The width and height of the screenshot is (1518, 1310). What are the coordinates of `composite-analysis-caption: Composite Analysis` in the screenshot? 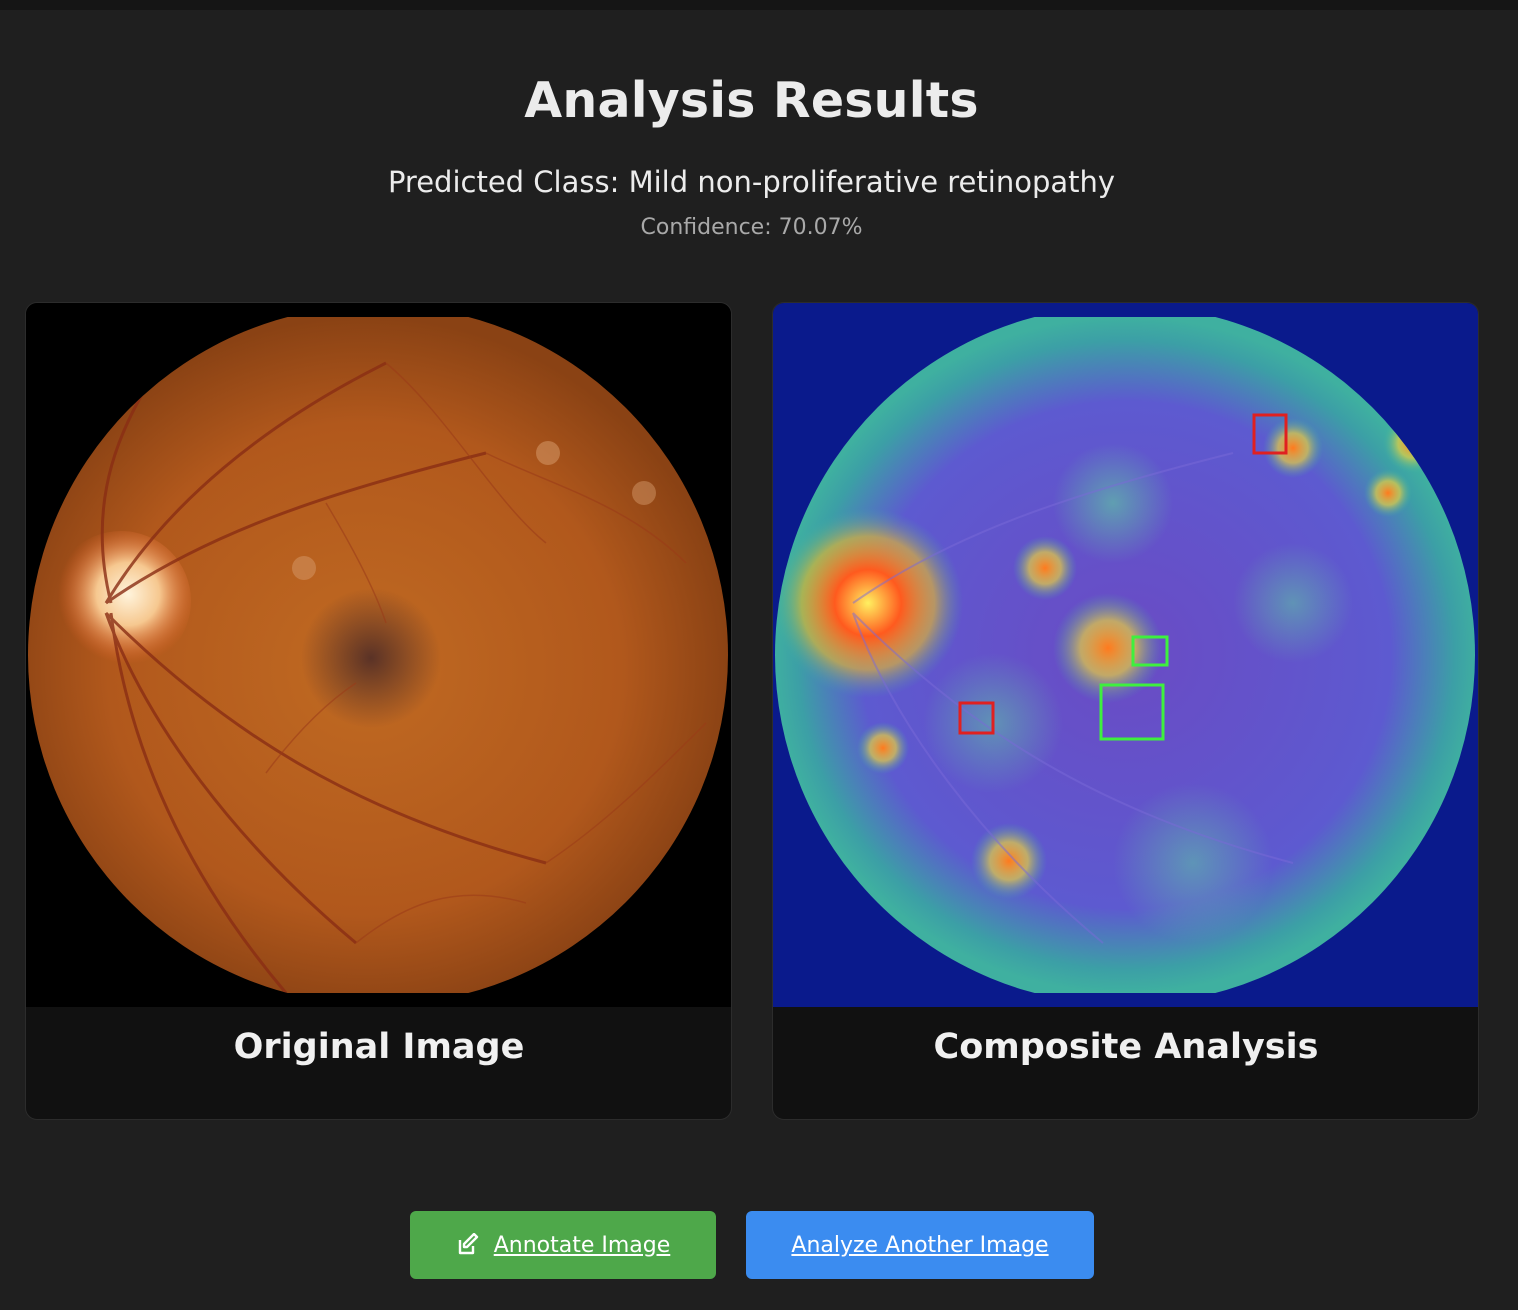 It's located at (1126, 1047).